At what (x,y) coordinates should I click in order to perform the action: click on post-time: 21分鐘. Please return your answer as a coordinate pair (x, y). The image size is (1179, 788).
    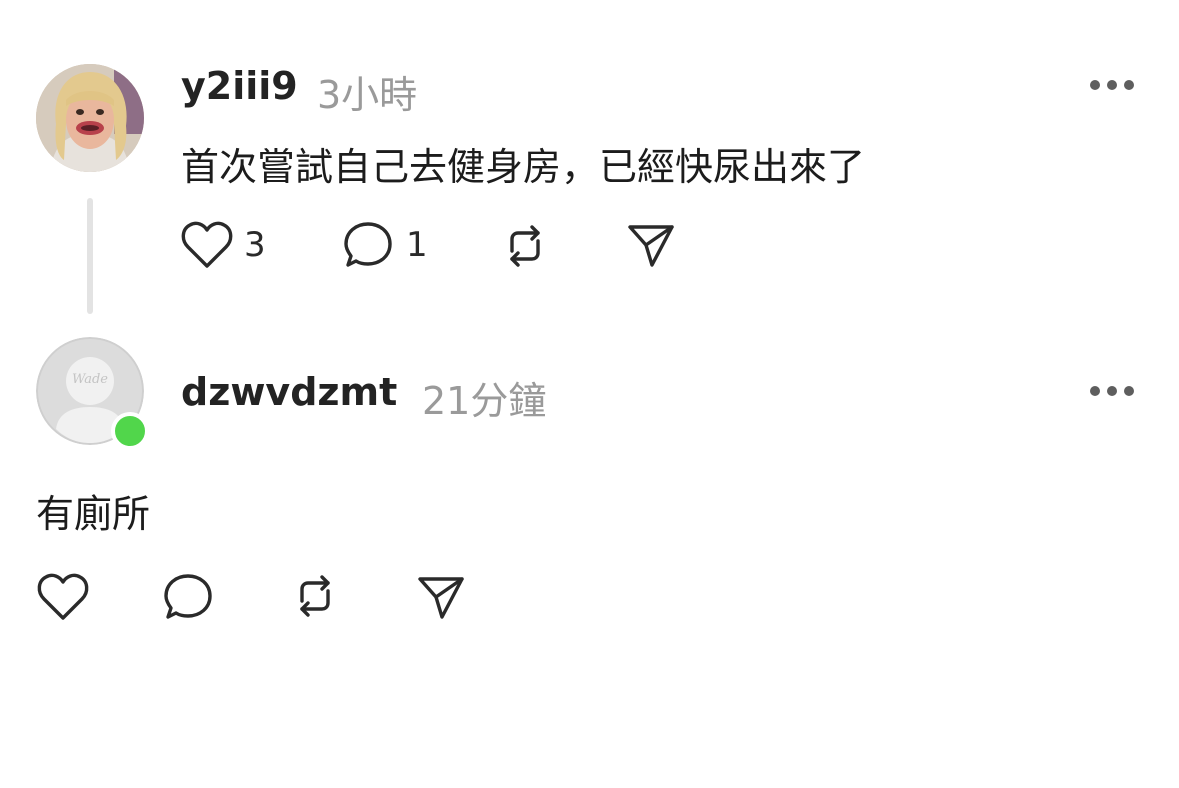
    Looking at the image, I should click on (484, 401).